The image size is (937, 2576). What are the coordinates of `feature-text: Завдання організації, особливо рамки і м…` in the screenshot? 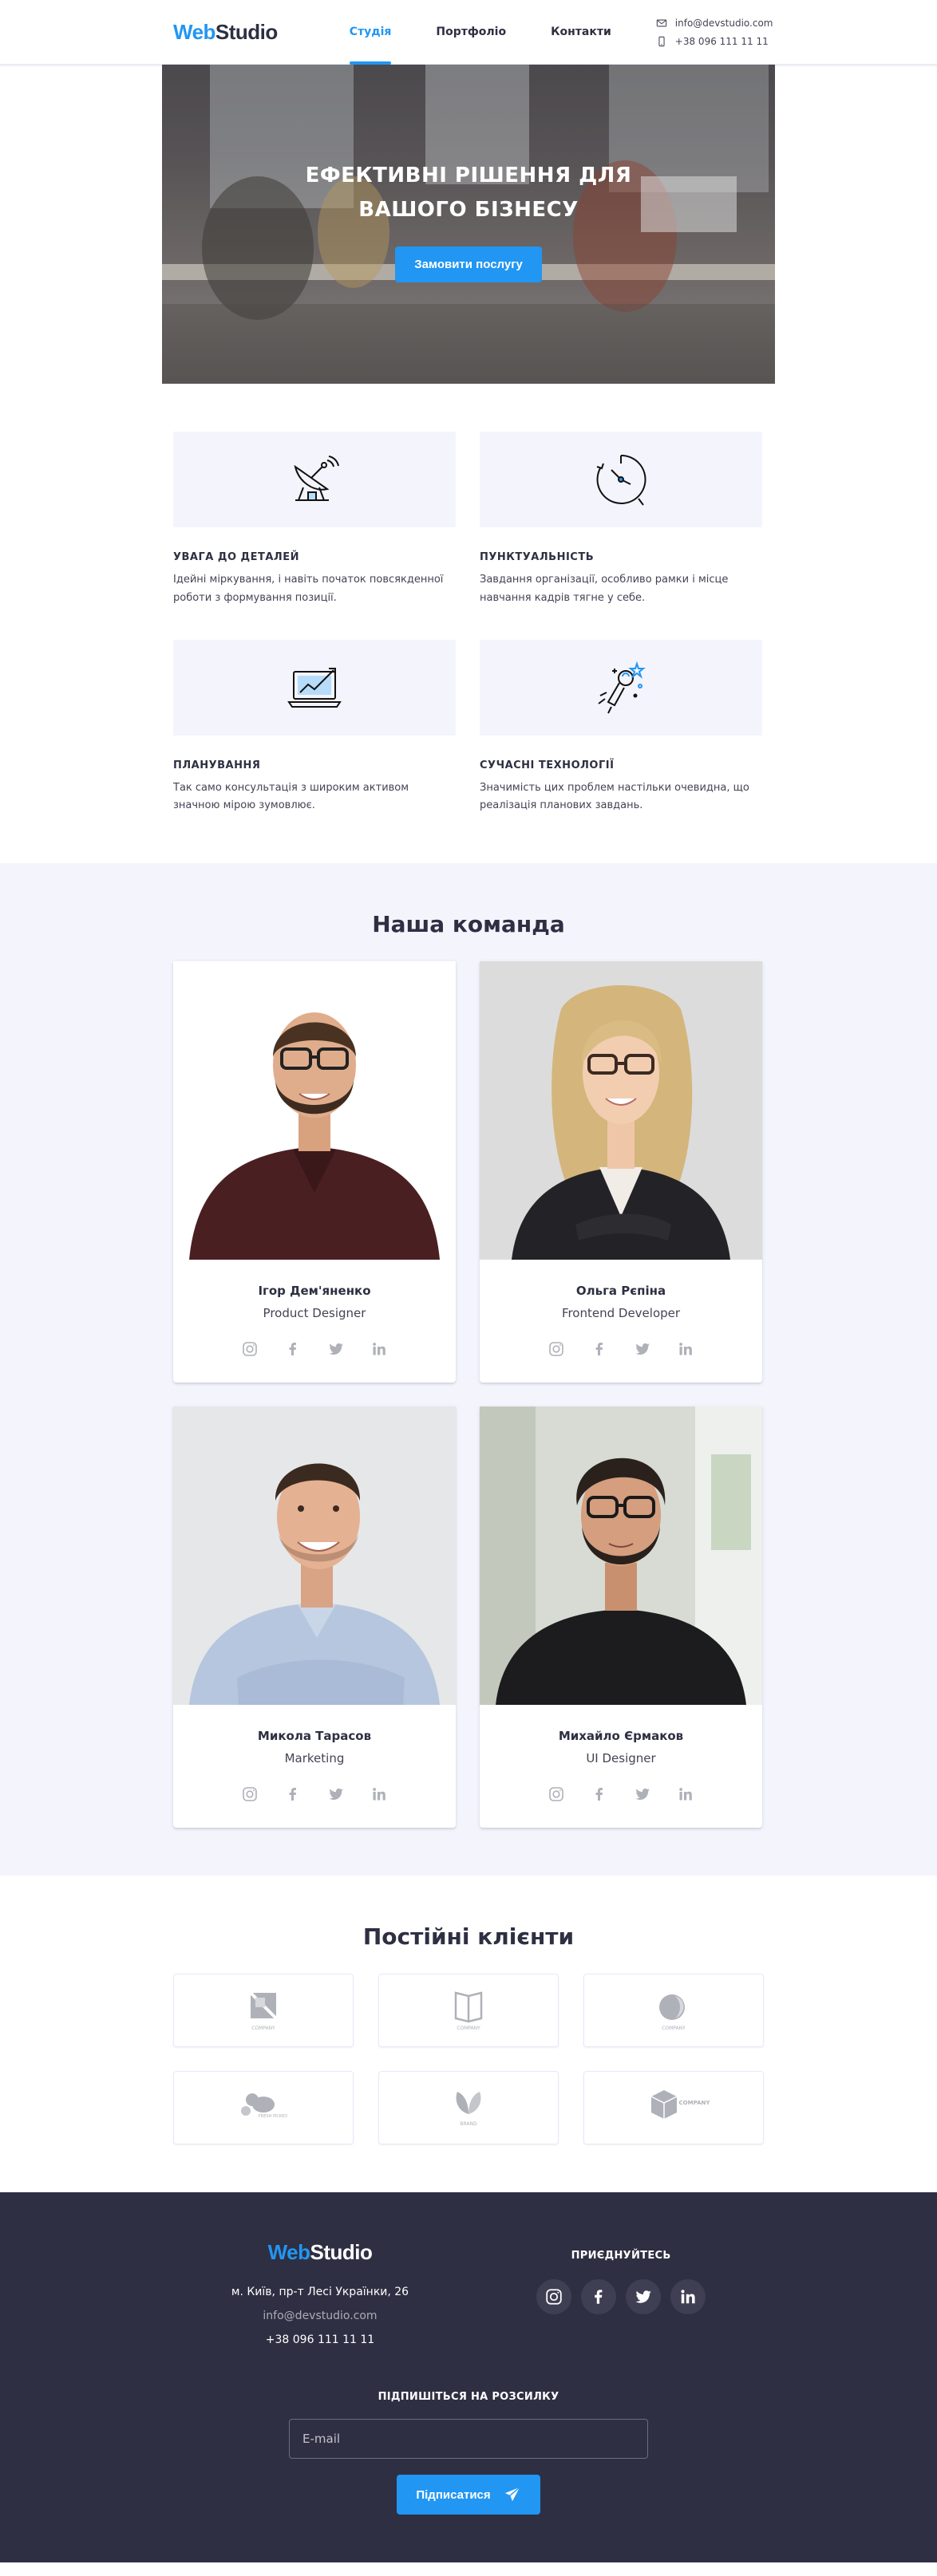 It's located at (605, 589).